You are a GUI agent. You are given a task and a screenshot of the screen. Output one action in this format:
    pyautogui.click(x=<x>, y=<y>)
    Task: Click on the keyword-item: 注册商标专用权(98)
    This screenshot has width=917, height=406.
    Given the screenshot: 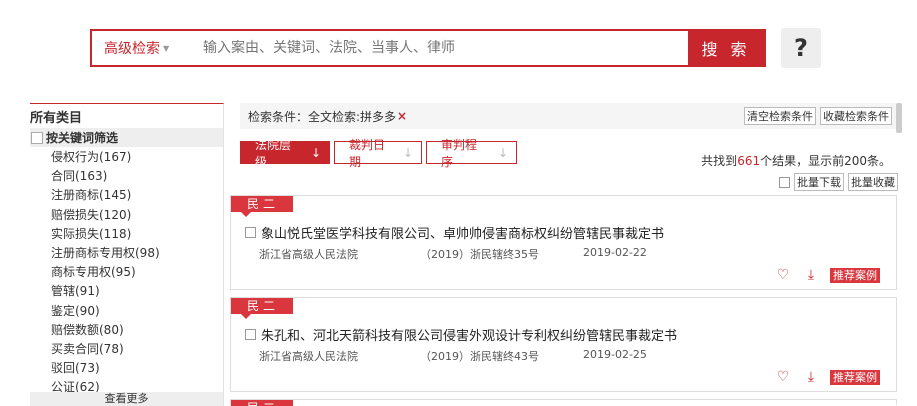 What is the action you would take?
    pyautogui.click(x=126, y=253)
    